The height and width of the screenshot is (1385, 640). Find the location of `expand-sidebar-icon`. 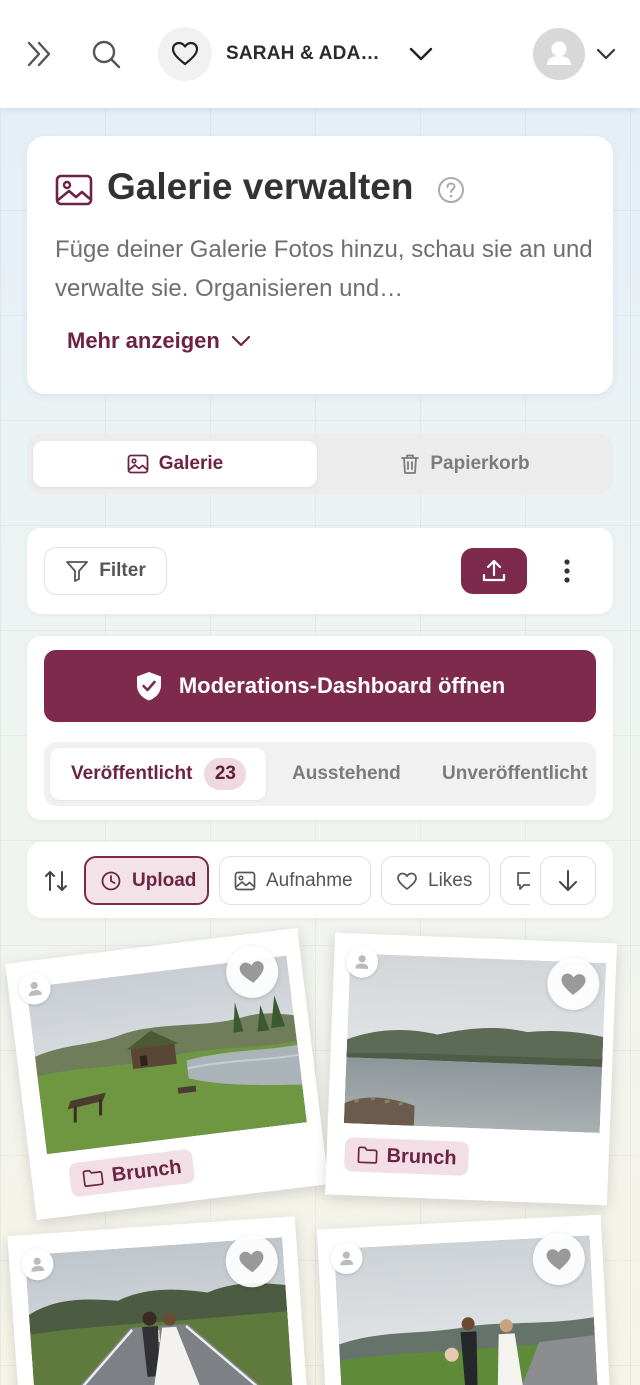

expand-sidebar-icon is located at coordinates (40, 54).